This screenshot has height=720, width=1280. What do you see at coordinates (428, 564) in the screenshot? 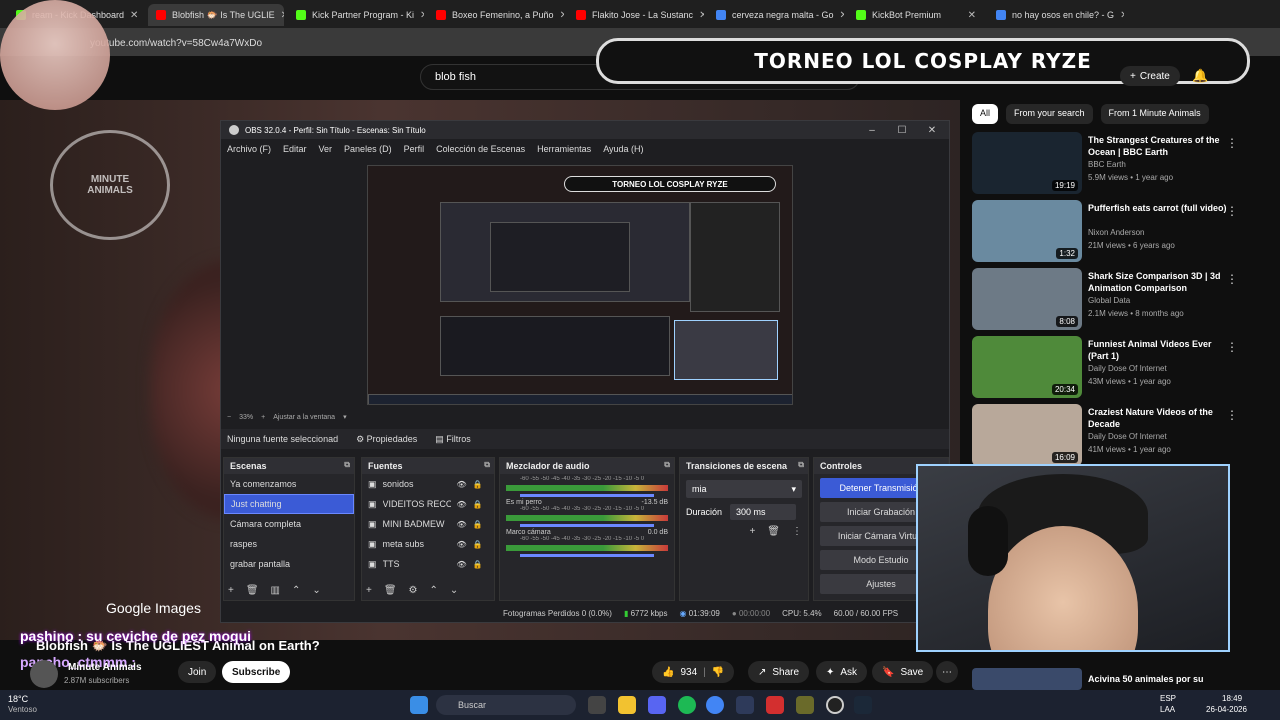
I see `source-item: ▣ TTS 👁 🔒` at bounding box center [428, 564].